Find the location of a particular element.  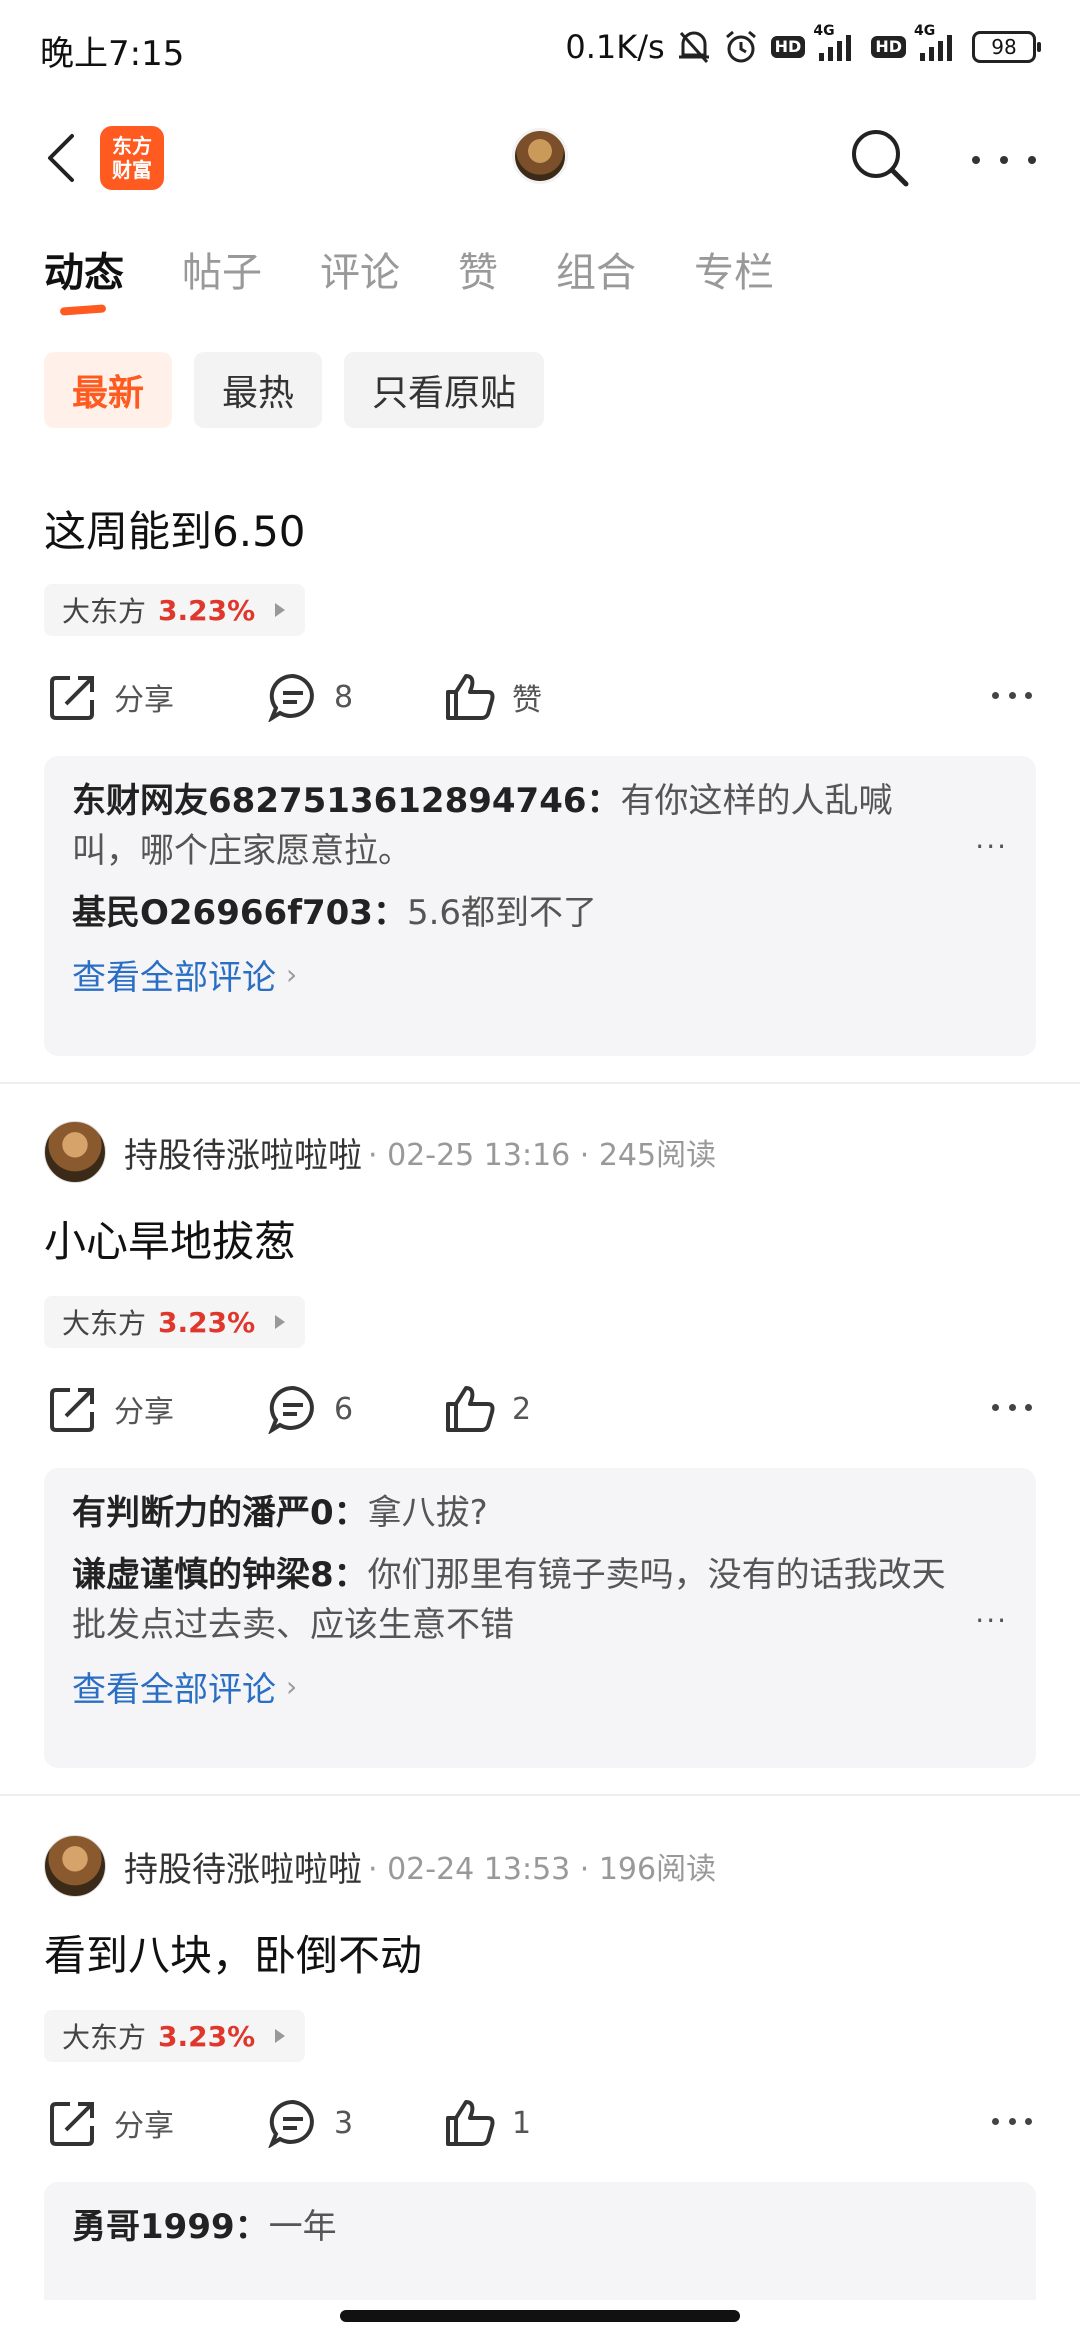

comment-count: 6 is located at coordinates (344, 1409).